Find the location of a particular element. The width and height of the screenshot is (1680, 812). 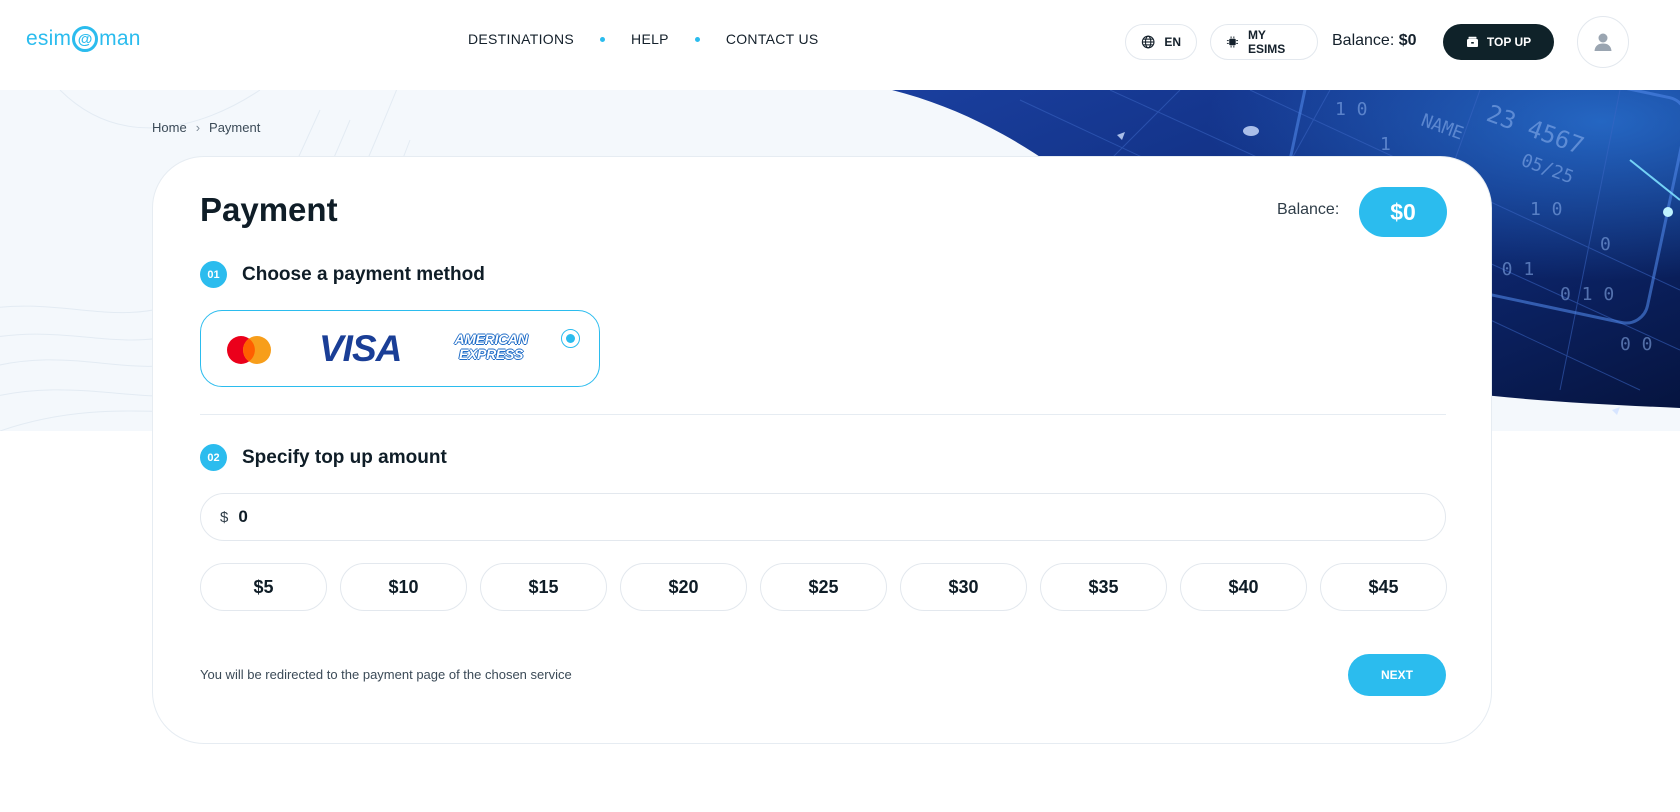

top-up-button: TOP UP is located at coordinates (1498, 42).